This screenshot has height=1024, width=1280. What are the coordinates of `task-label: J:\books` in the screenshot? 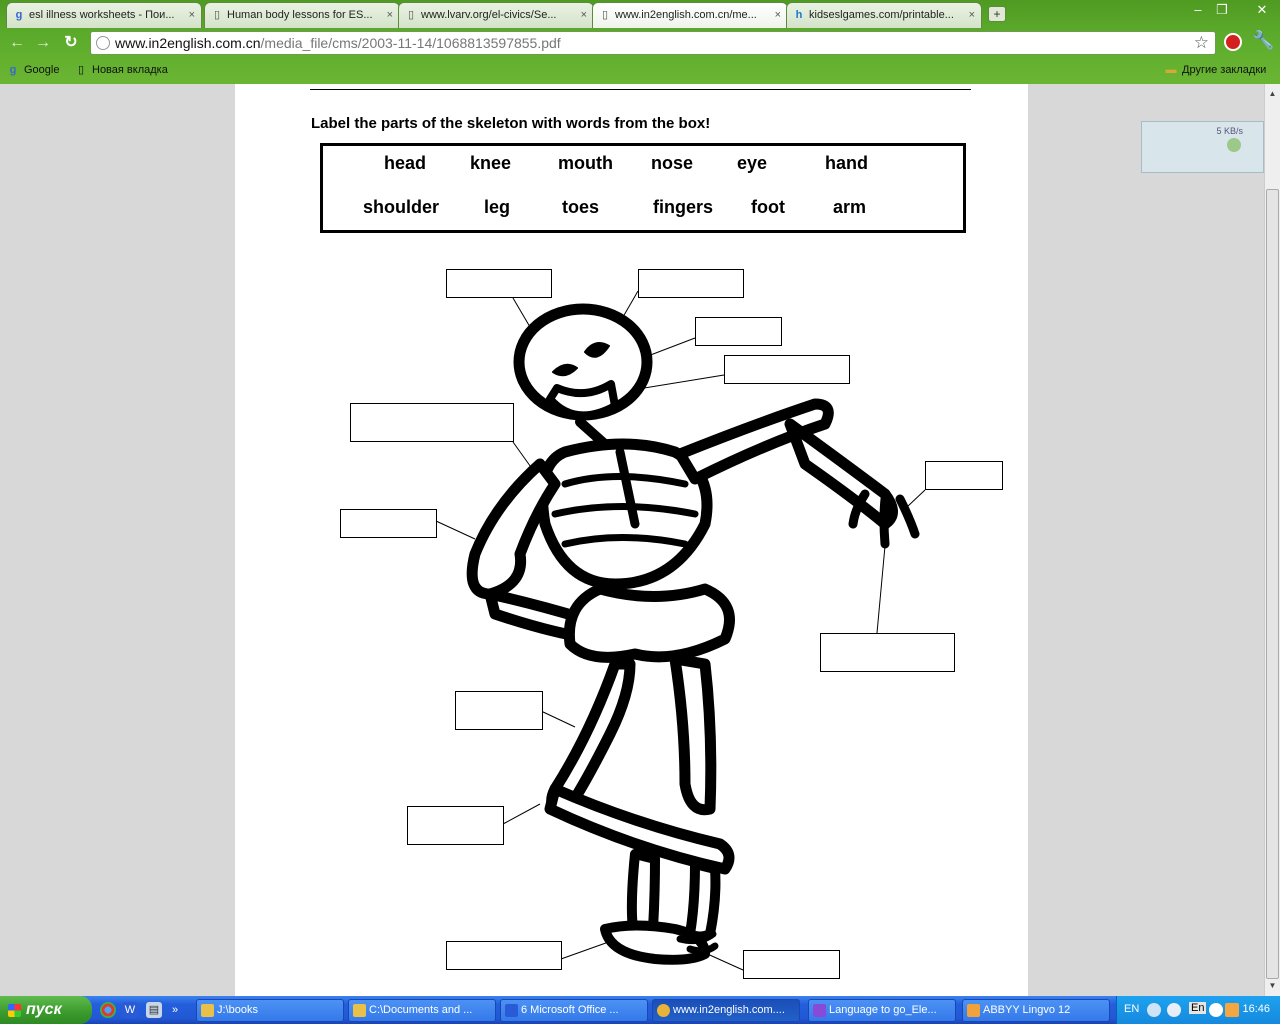 It's located at (237, 1010).